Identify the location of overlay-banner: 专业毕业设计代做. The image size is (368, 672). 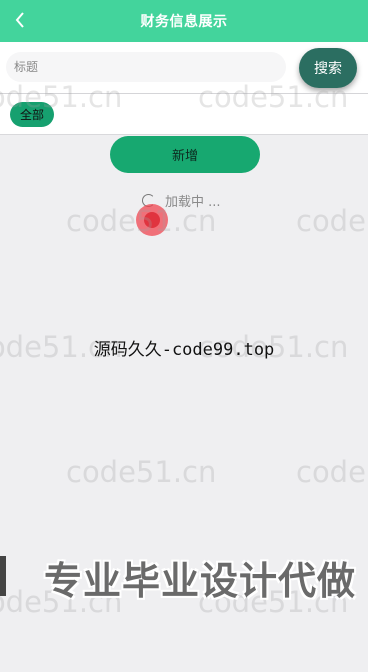
(200, 581).